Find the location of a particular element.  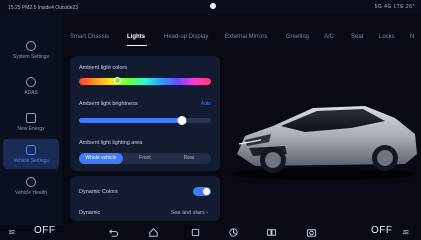

gear-icon is located at coordinates (31, 46).